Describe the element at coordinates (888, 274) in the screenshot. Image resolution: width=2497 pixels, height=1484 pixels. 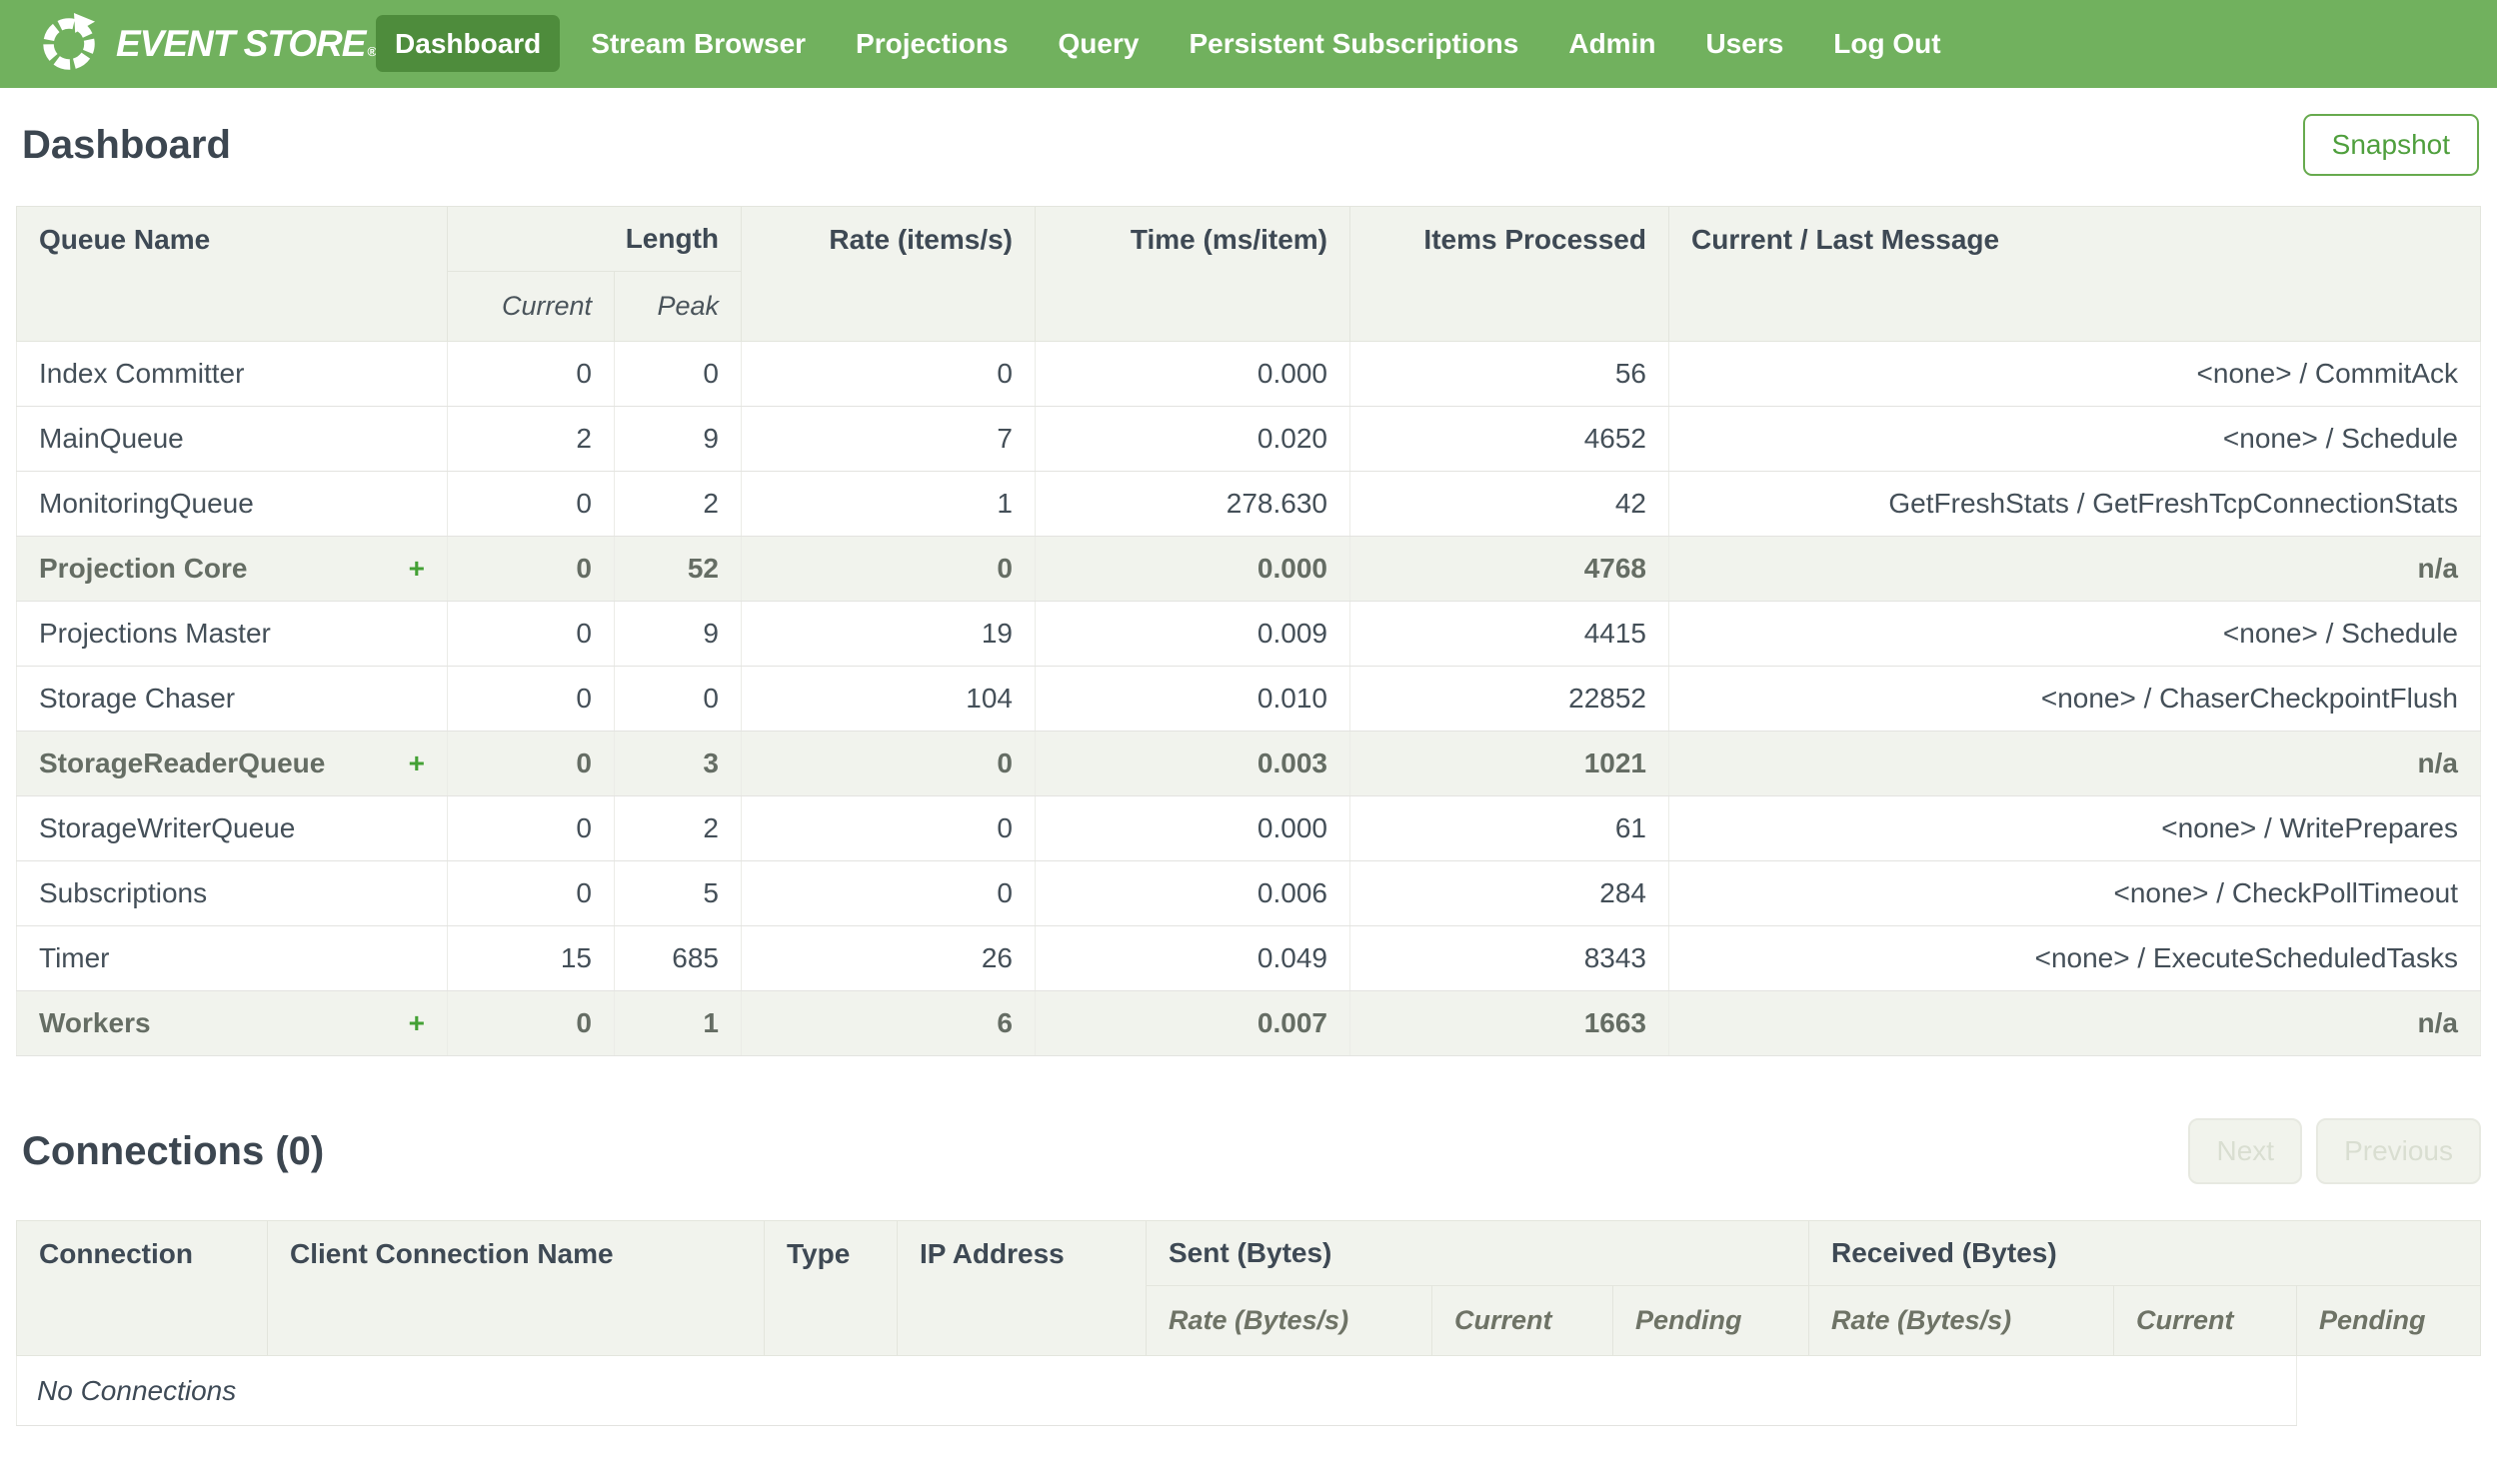
I see `col-header-rate: Rate (items/s)` at that location.